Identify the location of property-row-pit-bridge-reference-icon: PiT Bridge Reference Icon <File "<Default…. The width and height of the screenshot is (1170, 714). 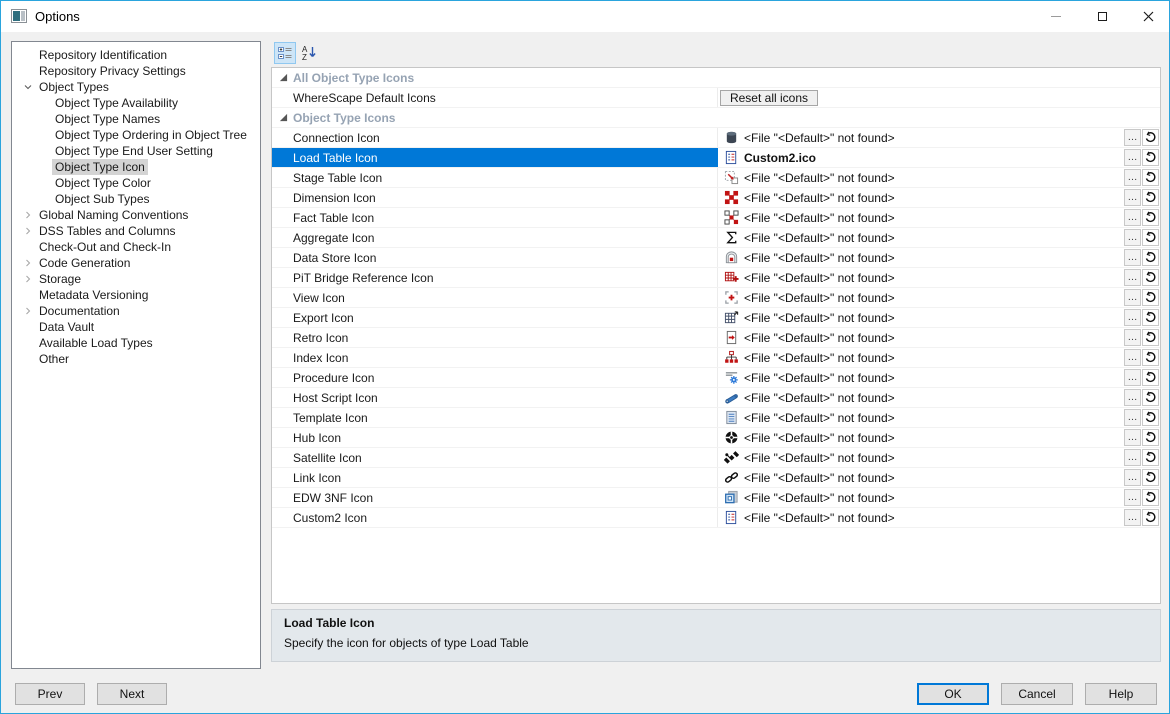
(716, 278).